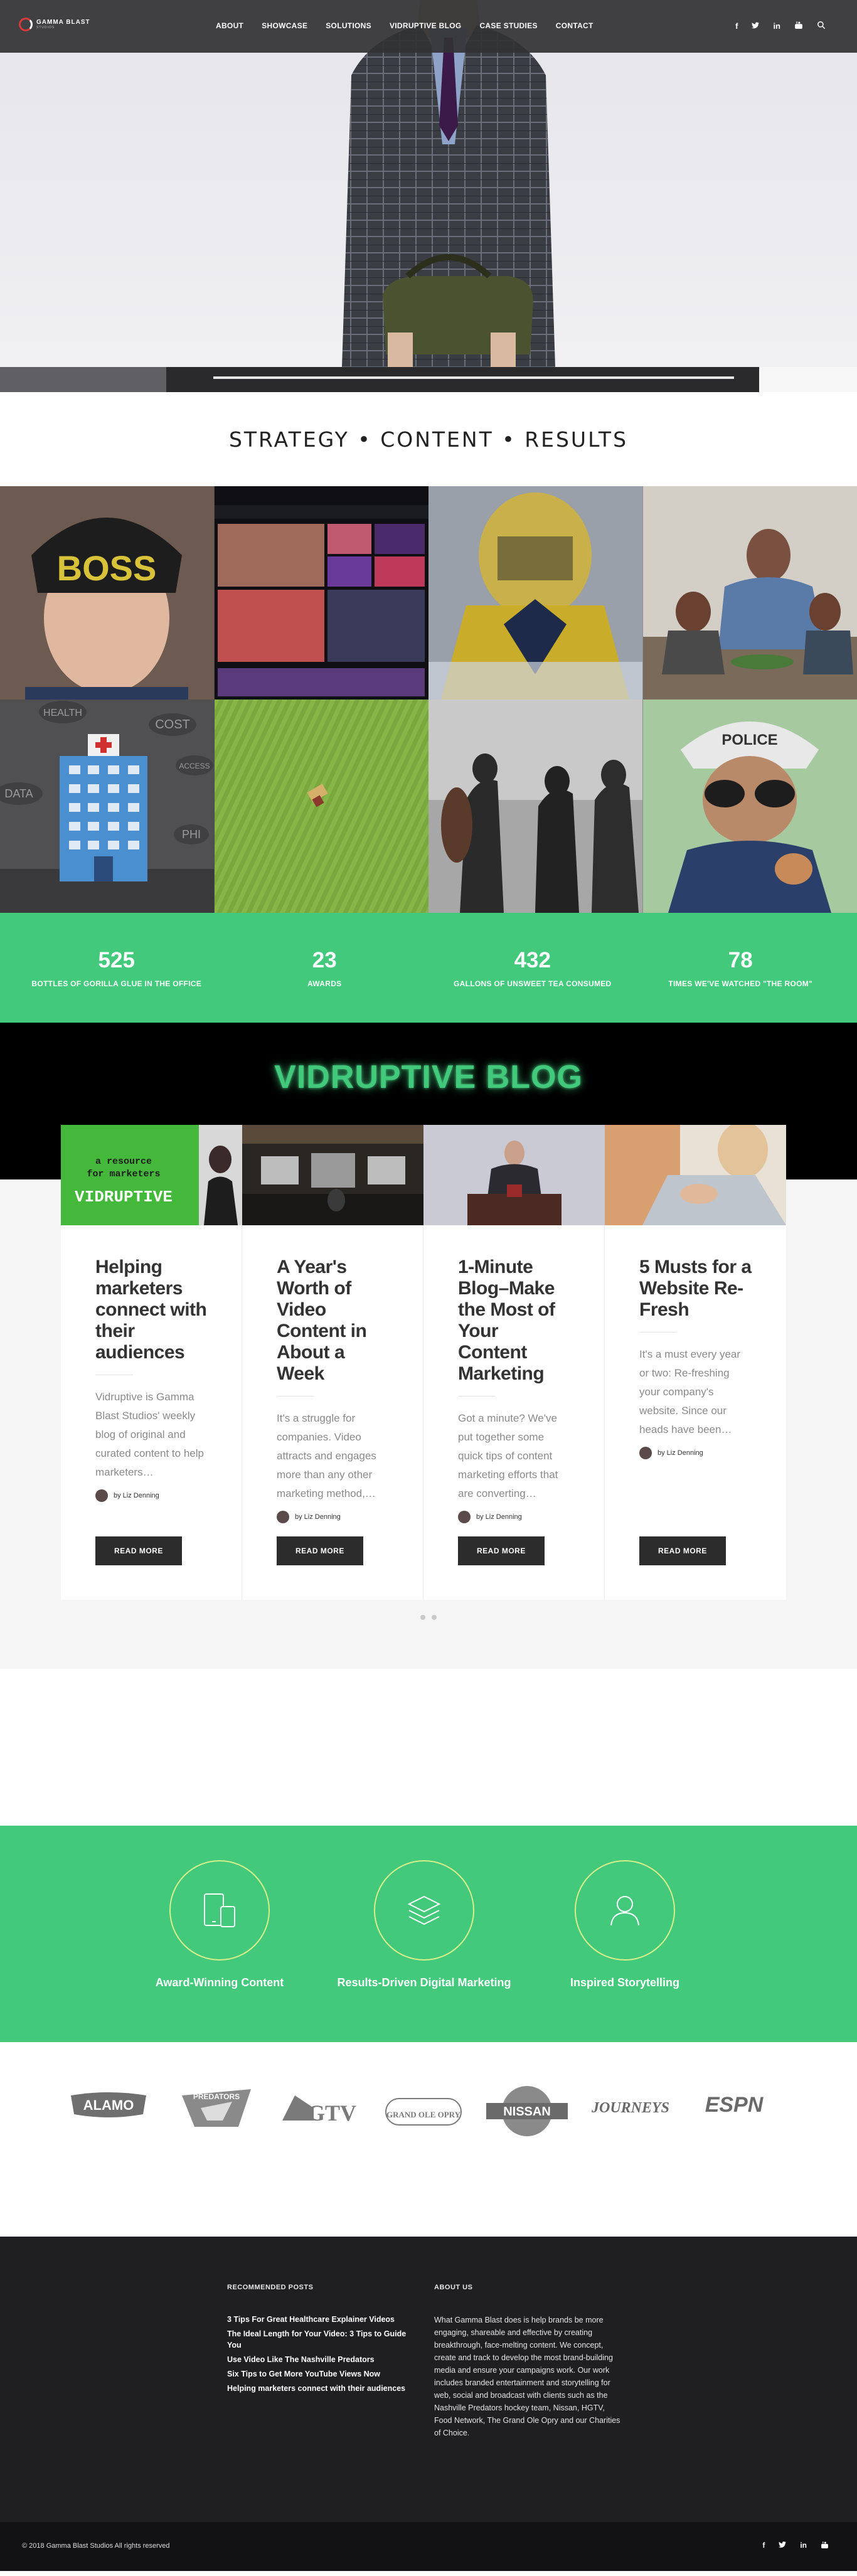  I want to click on tractor-field-image, so click(321, 806).